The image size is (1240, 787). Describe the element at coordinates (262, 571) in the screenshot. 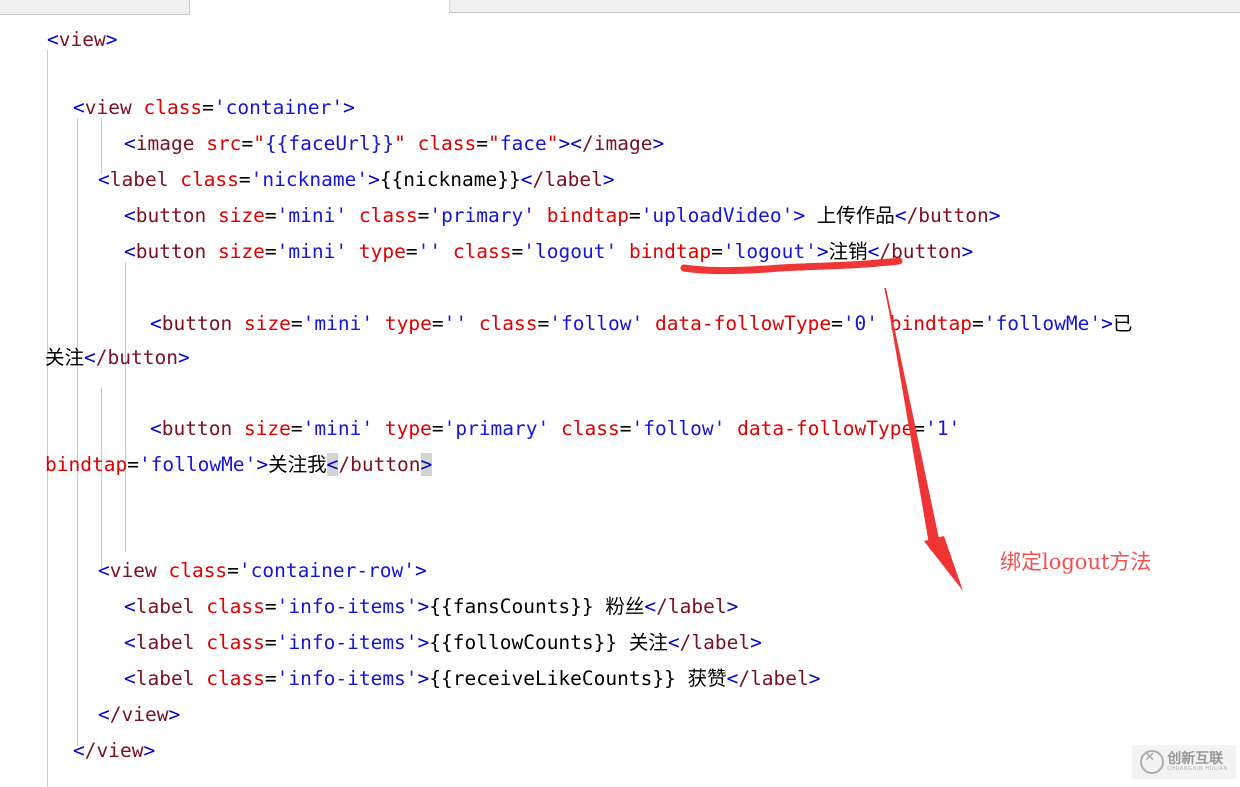

I see `code-line: <view class='container-row'>` at that location.